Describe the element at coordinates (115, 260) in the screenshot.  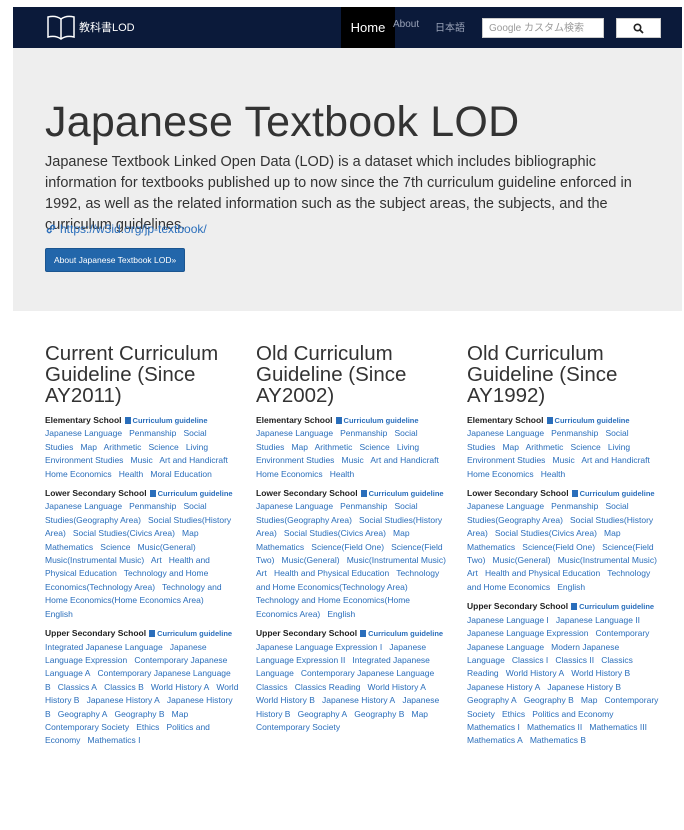
I see `about-textbook-lod-button: About Japanese Textbook LOD»` at that location.